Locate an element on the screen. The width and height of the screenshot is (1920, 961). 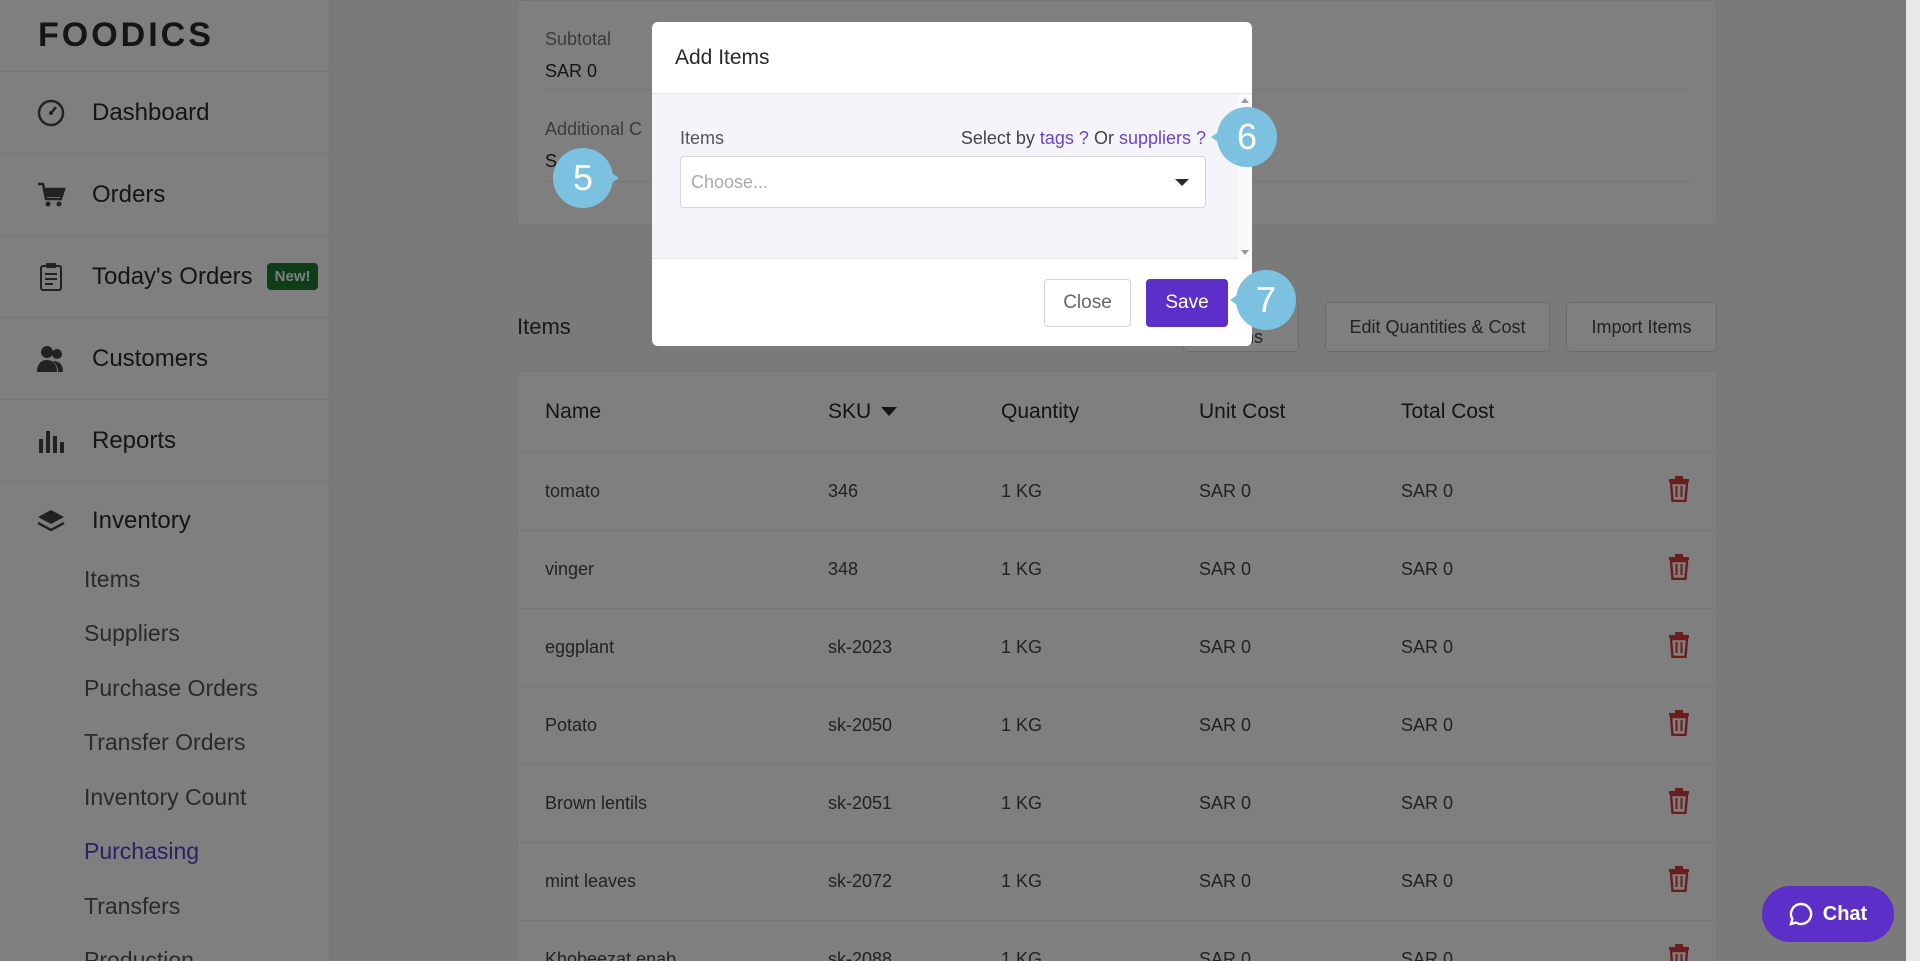
close-button: Close is located at coordinates (1087, 303).